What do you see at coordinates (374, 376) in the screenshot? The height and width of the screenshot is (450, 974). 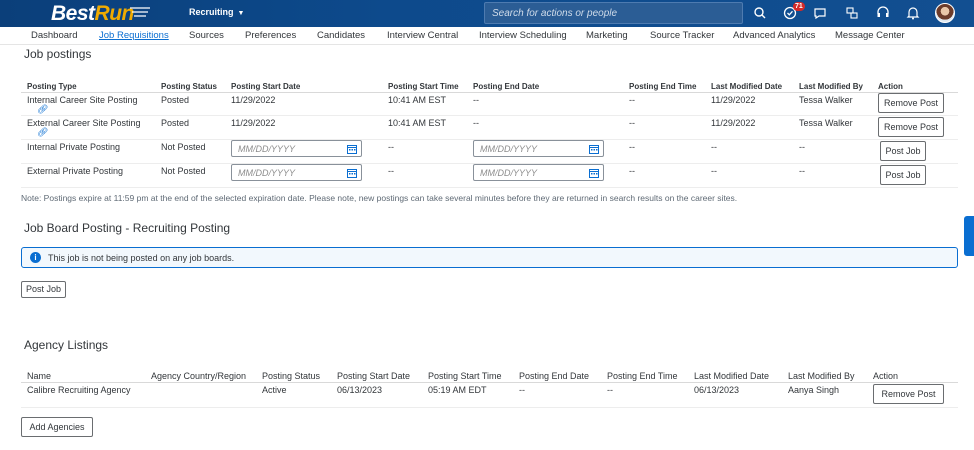 I see `column-header: Posting Start Date` at bounding box center [374, 376].